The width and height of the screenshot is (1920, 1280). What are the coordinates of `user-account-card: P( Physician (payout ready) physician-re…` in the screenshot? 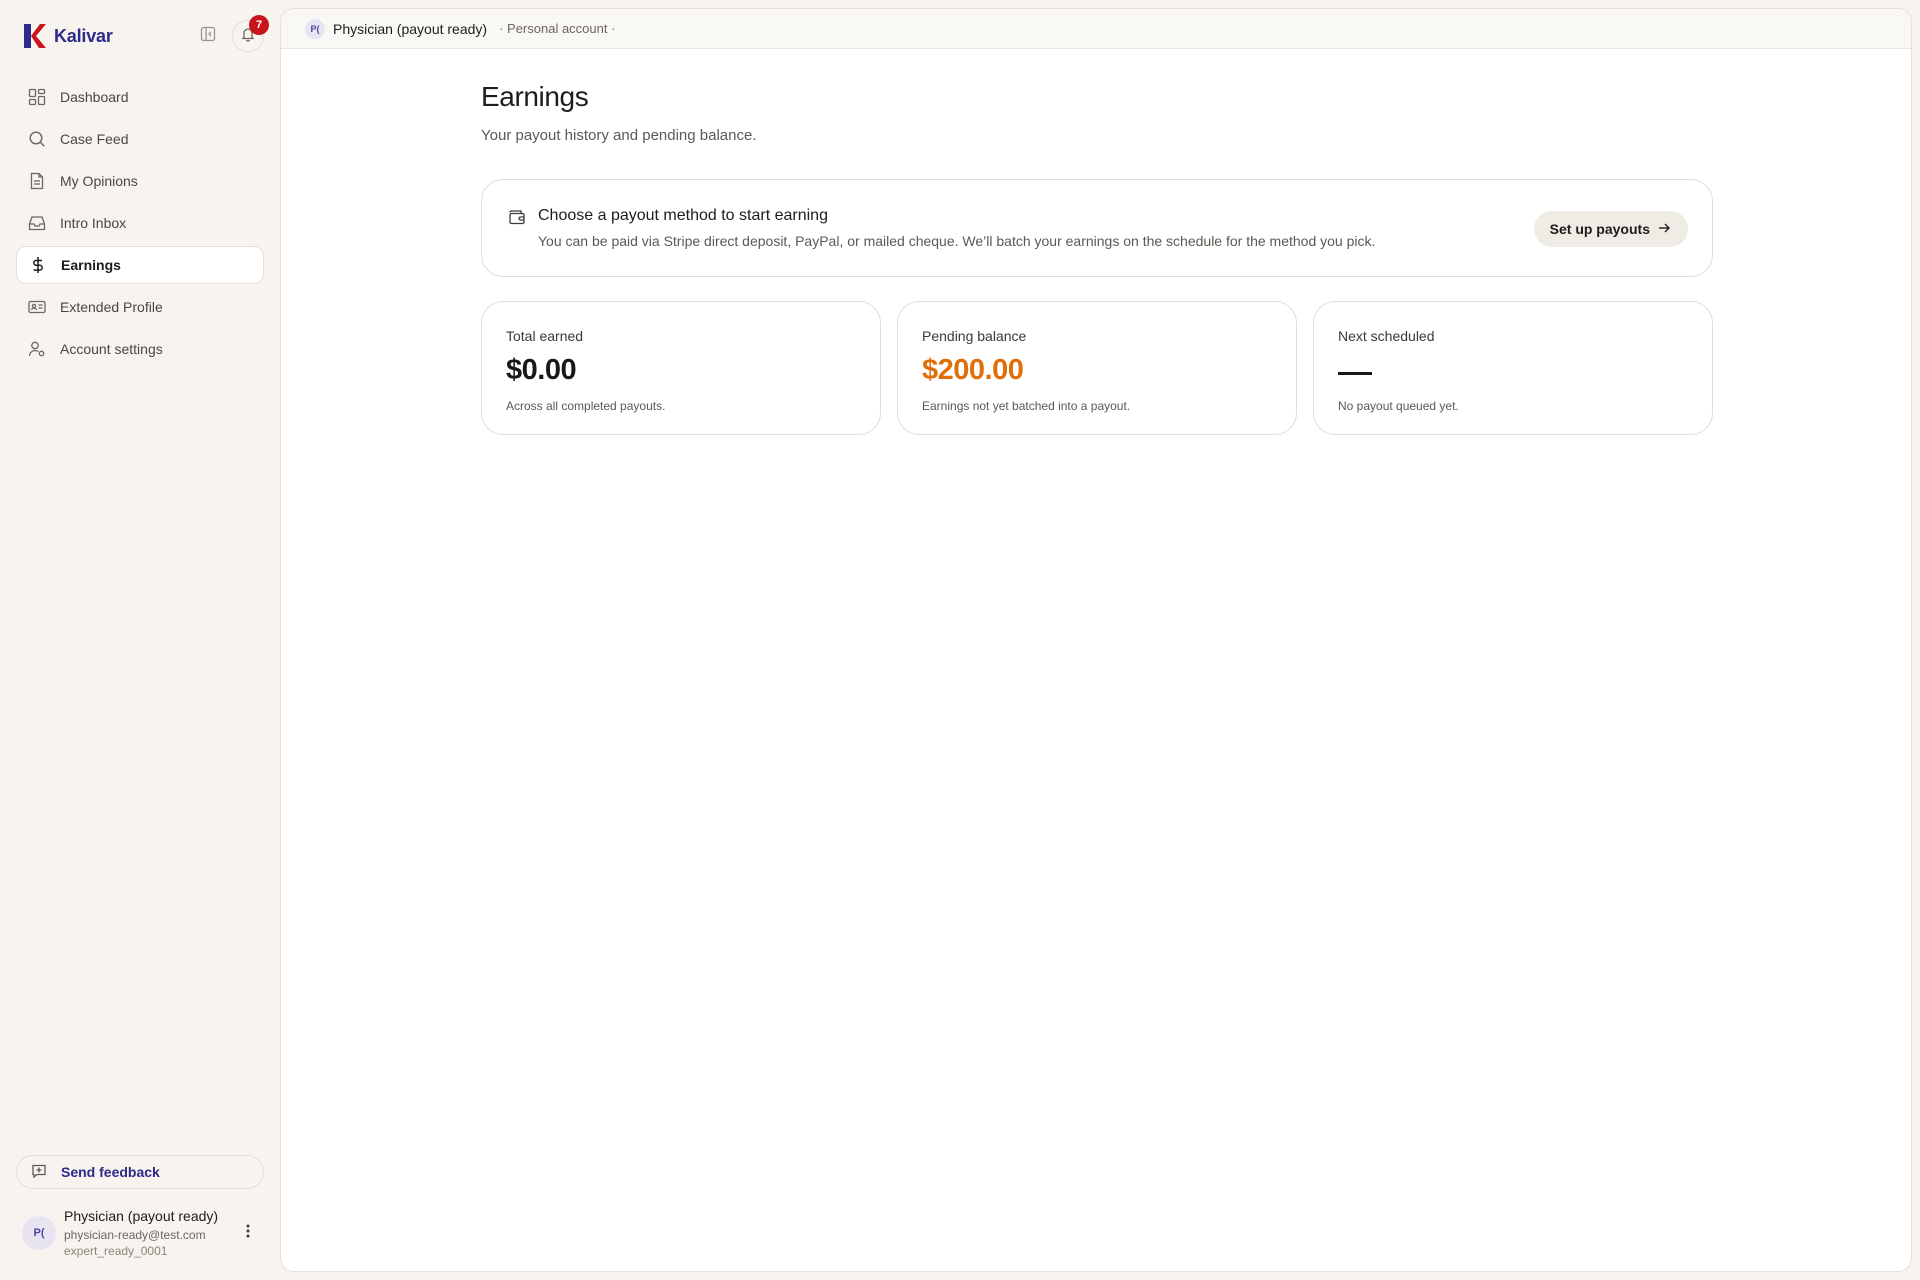 It's located at (142, 1234).